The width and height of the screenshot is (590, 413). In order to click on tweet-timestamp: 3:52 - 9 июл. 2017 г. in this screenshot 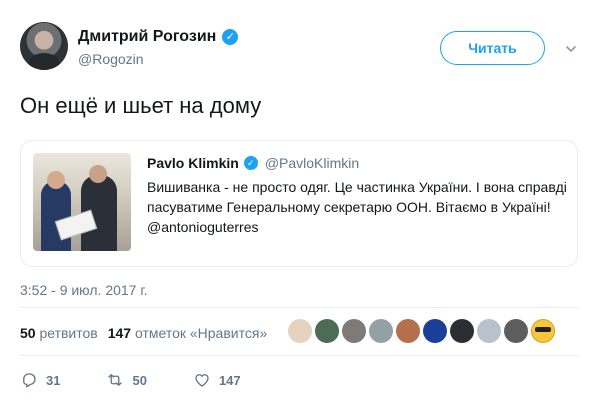, I will do `click(84, 290)`.